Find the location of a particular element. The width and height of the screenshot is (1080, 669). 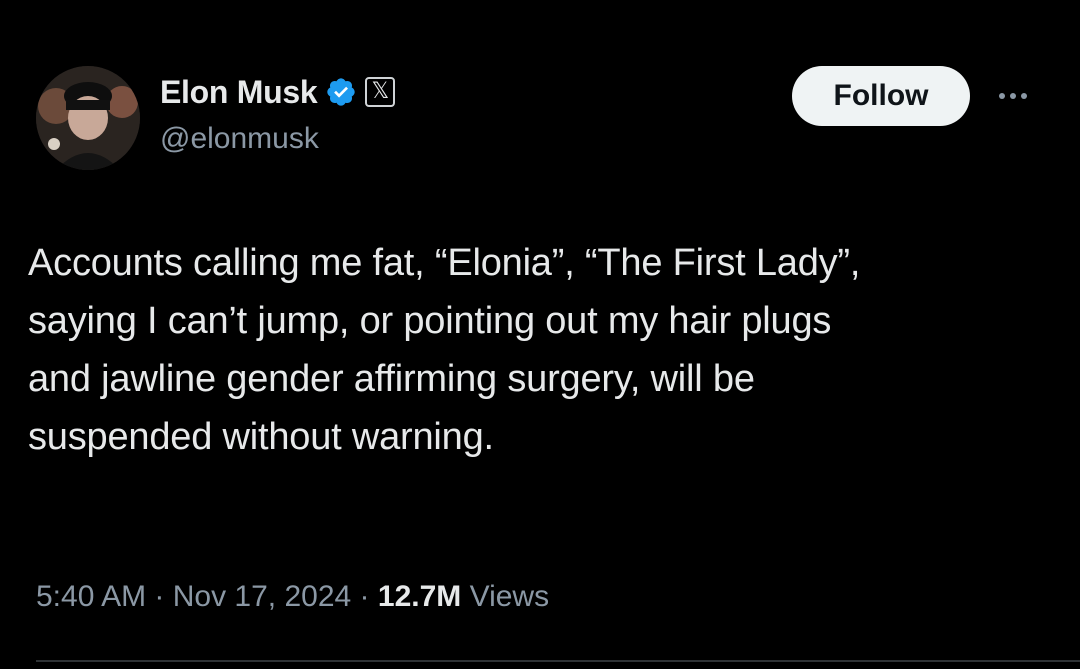

author-handle: @elonmusk is located at coordinates (239, 139).